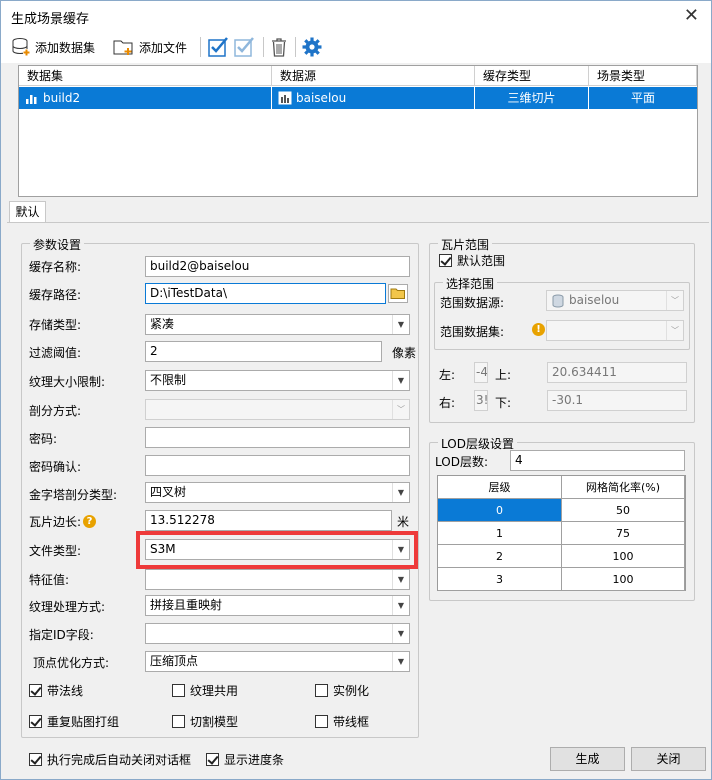 This screenshot has height=780, width=712. I want to click on add-dataset-button: 添加数据集, so click(53, 47).